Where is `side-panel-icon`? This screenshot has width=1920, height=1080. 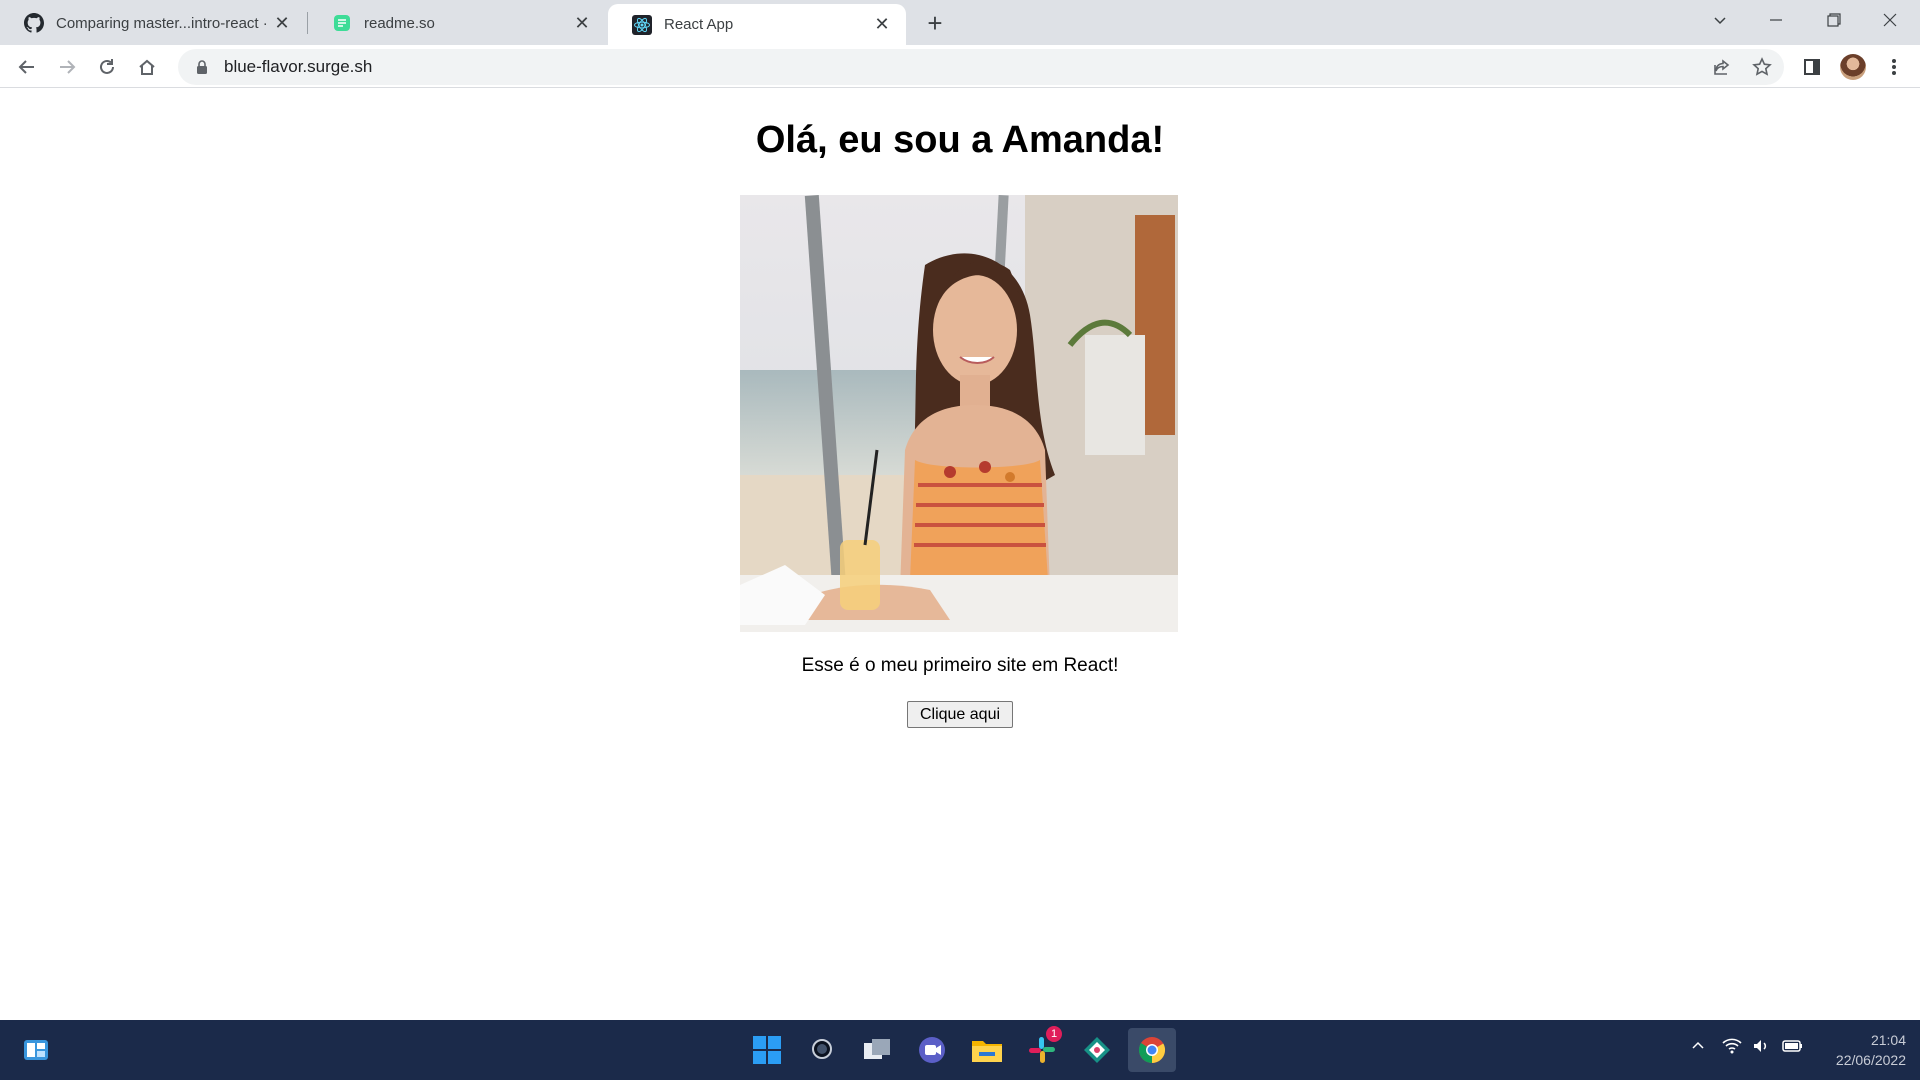 side-panel-icon is located at coordinates (1812, 67).